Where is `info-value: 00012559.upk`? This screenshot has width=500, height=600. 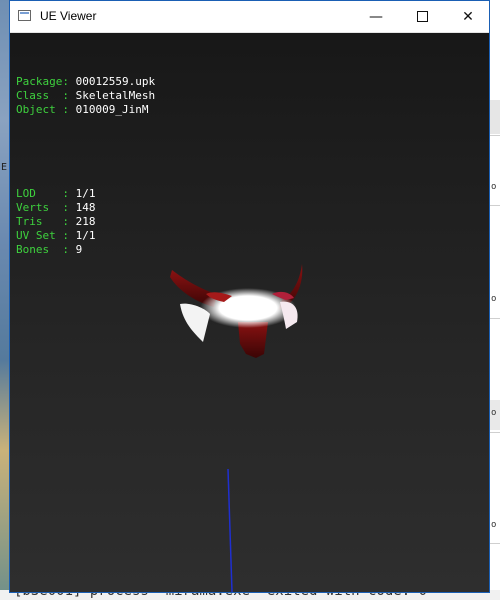 info-value: 00012559.upk is located at coordinates (115, 81).